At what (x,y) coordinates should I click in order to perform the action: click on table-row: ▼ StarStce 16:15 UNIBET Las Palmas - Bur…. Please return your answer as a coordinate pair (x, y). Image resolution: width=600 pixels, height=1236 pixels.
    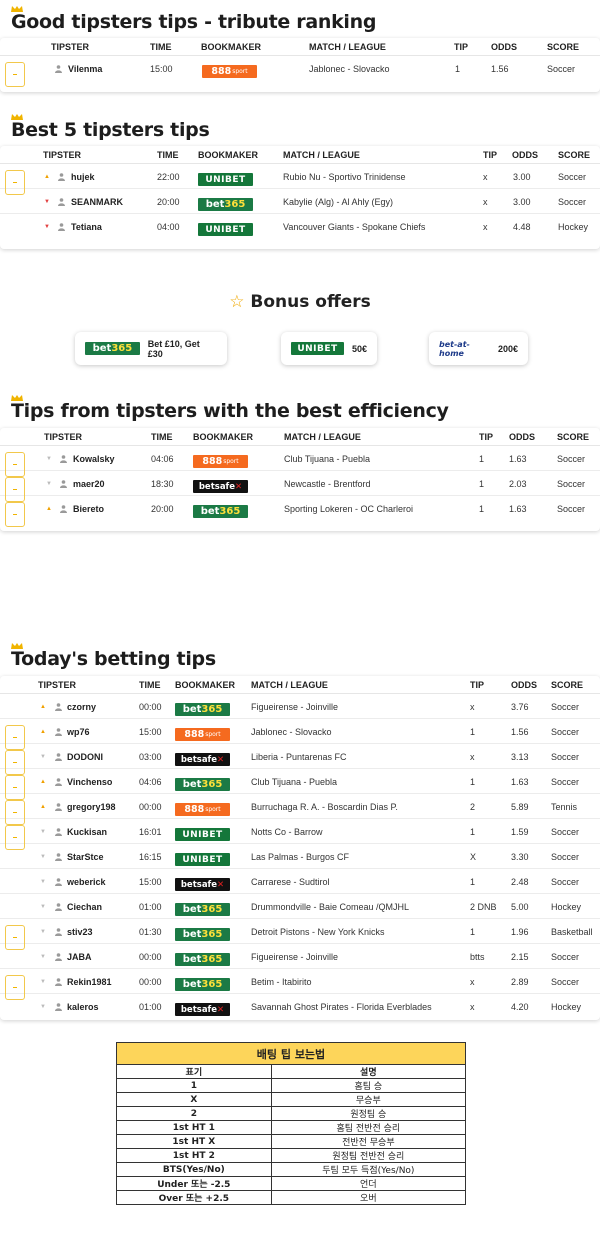
    Looking at the image, I should click on (300, 856).